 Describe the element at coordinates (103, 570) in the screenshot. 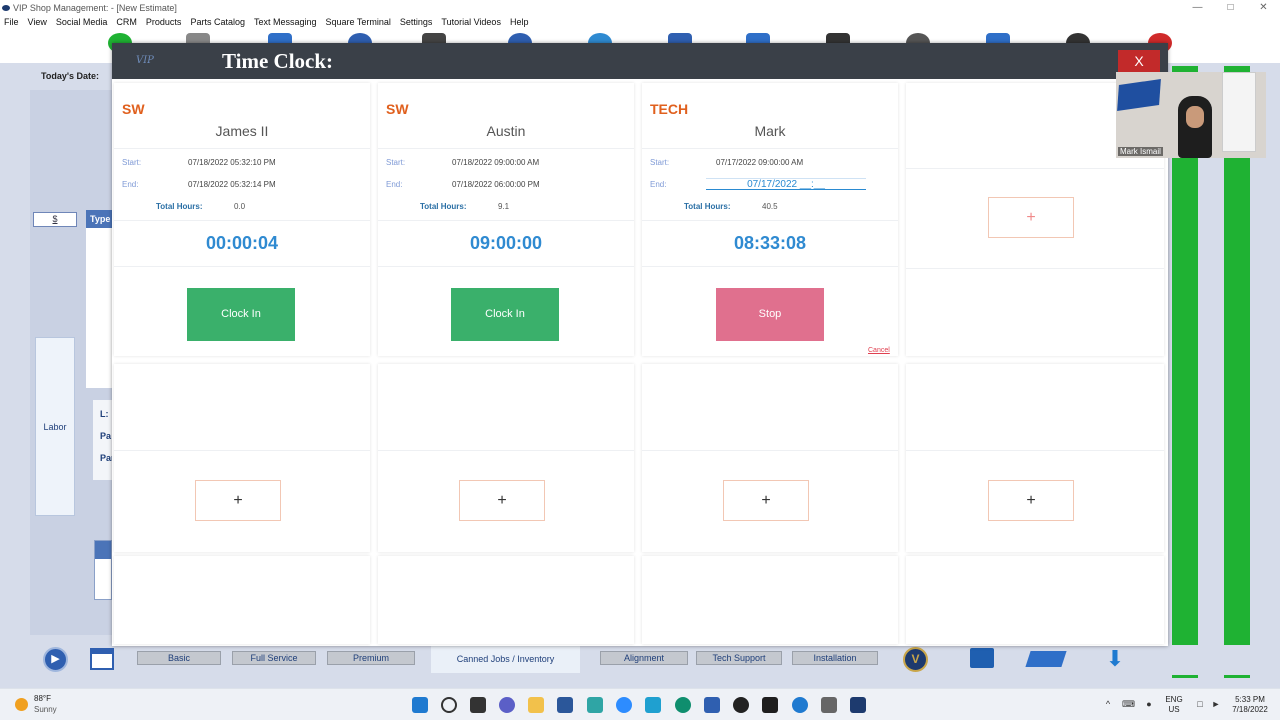

I see `items-grid` at that location.